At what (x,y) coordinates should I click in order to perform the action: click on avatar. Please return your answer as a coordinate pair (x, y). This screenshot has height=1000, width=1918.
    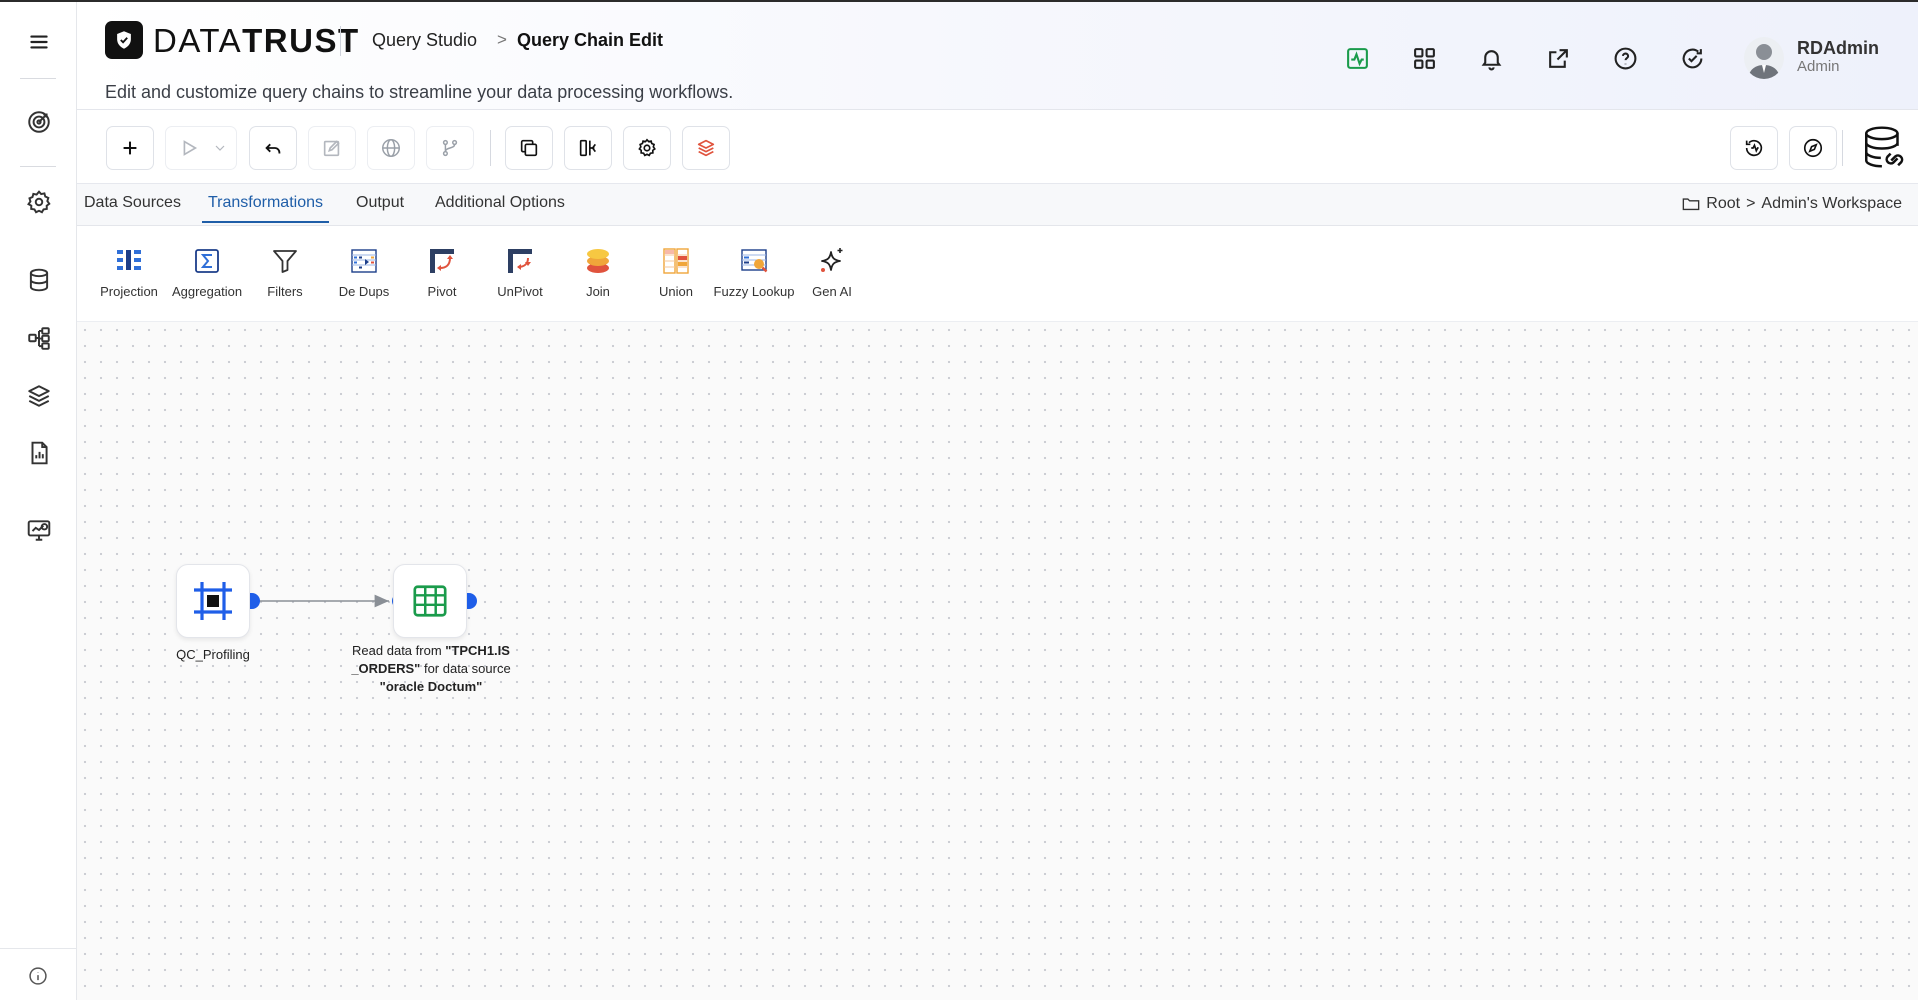
    Looking at the image, I should click on (1764, 58).